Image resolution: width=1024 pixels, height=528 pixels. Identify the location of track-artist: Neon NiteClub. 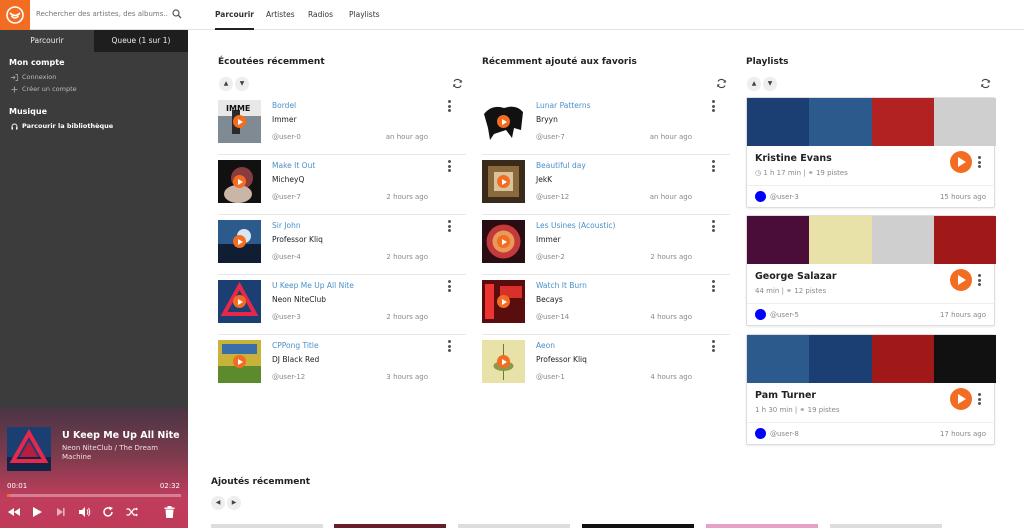
(299, 299).